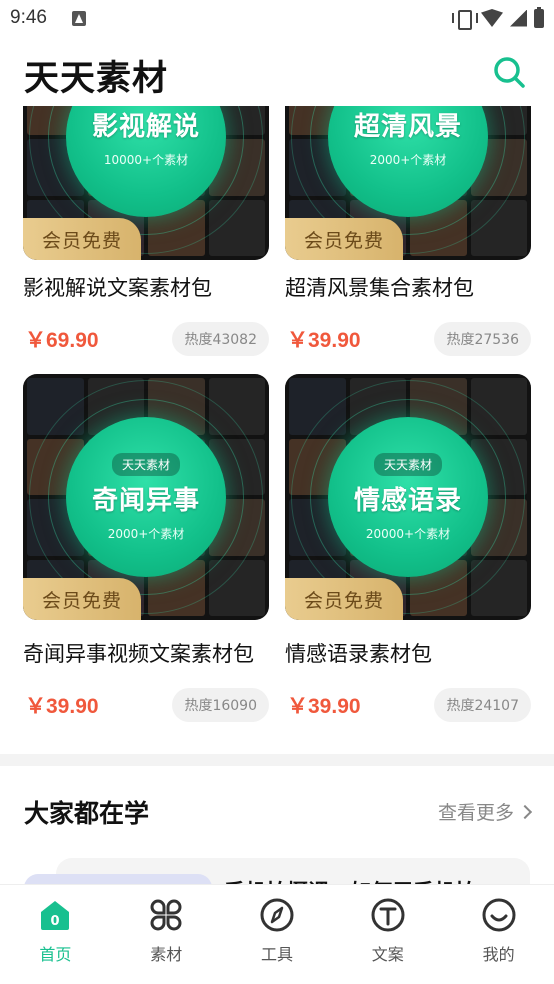 The height and width of the screenshot is (984, 554). I want to click on cover-subtitle: 10000+个素材, so click(146, 160).